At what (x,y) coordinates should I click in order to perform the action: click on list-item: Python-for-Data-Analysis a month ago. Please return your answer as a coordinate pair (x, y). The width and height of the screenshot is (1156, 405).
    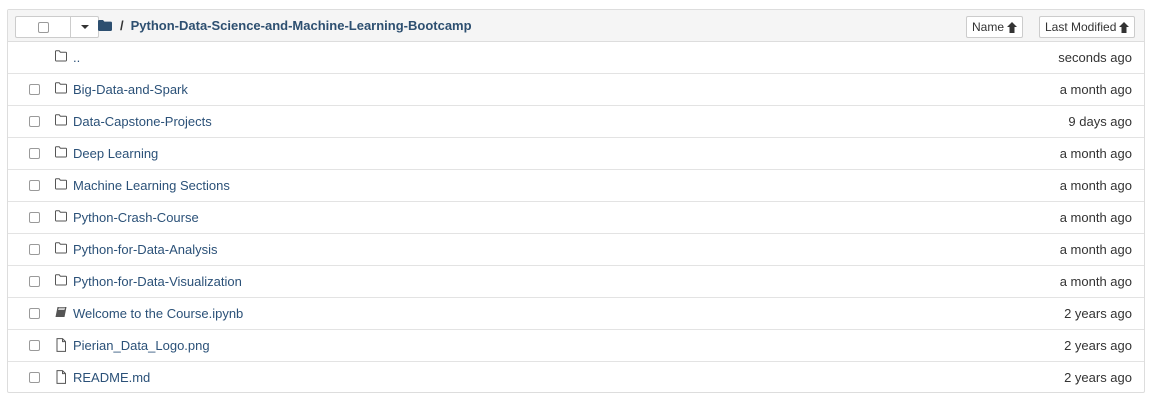
    Looking at the image, I should click on (576, 250).